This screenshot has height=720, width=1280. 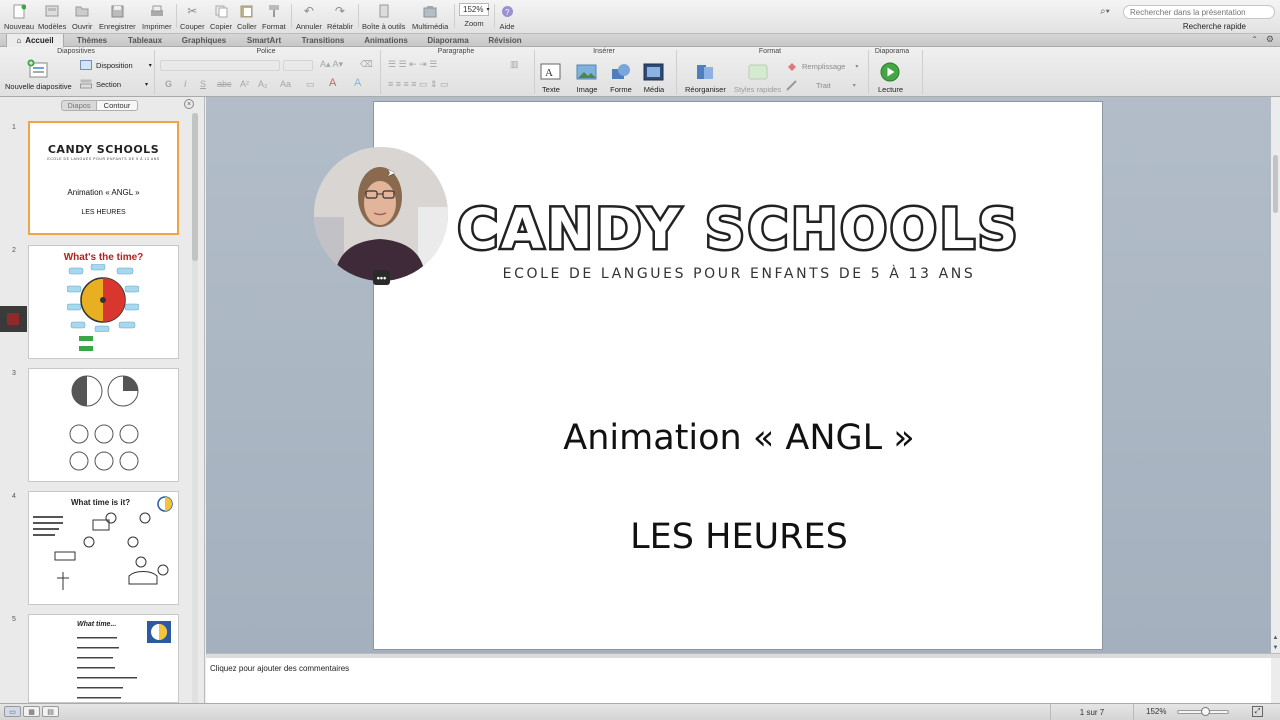 I want to click on zoom-slider, so click(x=1203, y=711).